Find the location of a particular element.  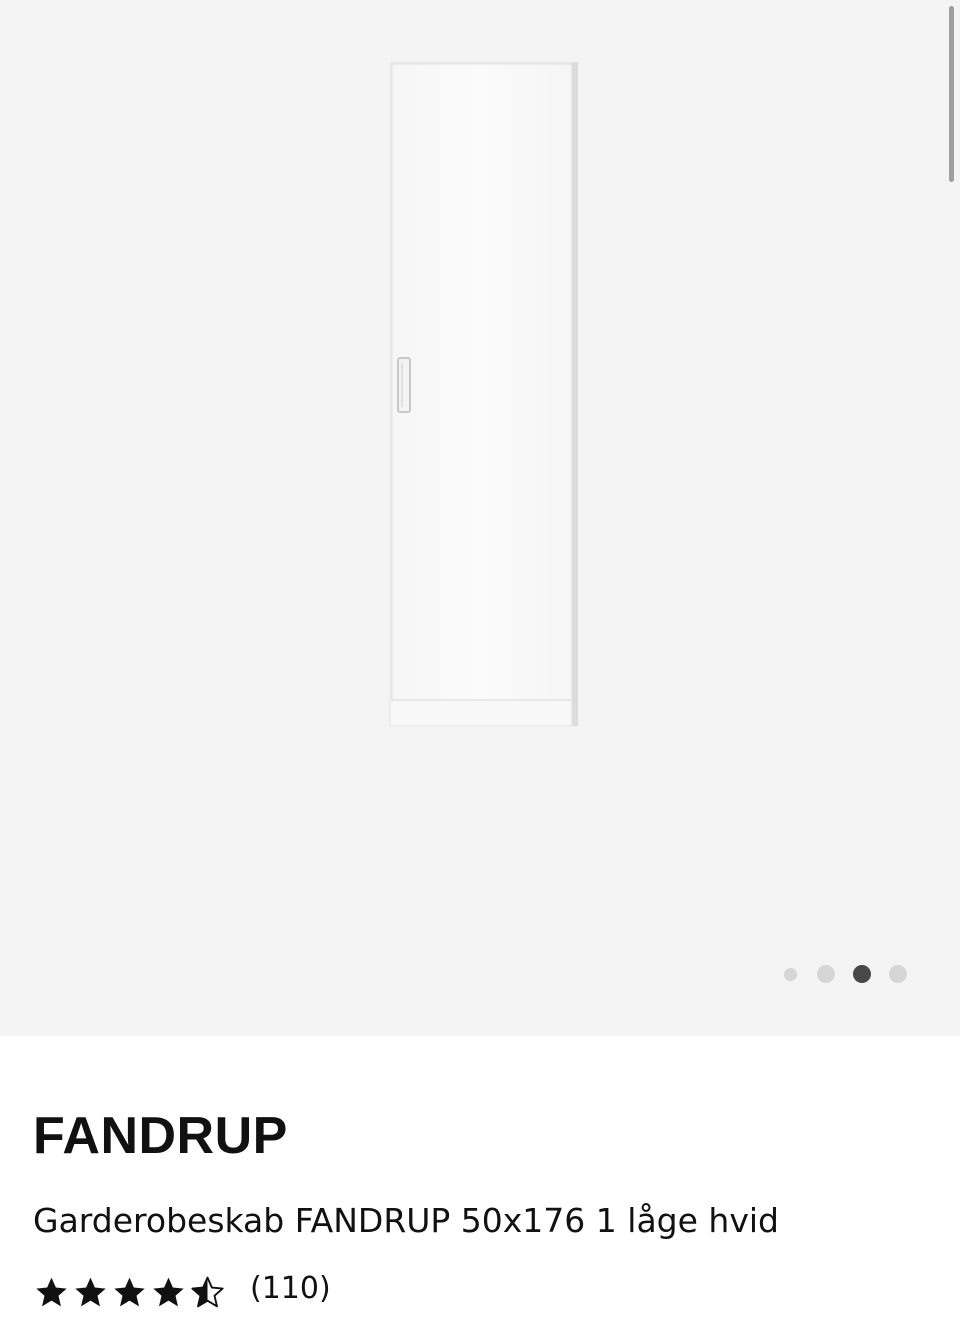

product-description: Garderobeskab FANDRUP 50x176 1 låge hvid is located at coordinates (406, 1220).